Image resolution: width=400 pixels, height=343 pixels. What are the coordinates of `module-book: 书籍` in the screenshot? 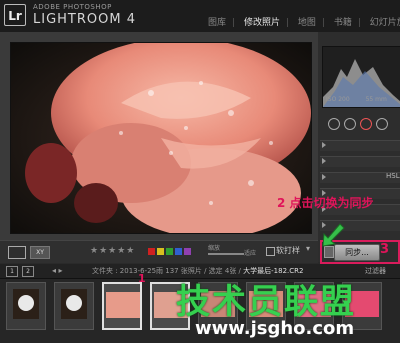 It's located at (343, 21).